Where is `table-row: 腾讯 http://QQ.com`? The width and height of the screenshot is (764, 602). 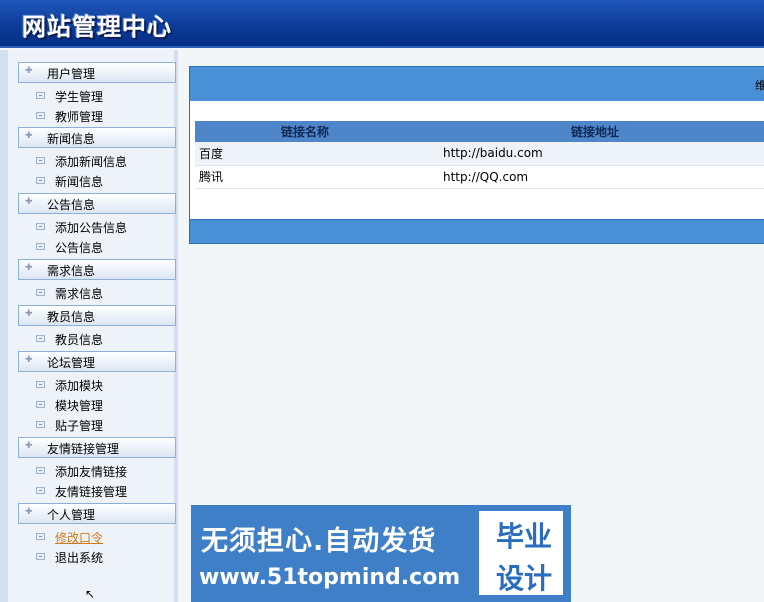
table-row: 腾讯 http://QQ.com is located at coordinates (479, 177).